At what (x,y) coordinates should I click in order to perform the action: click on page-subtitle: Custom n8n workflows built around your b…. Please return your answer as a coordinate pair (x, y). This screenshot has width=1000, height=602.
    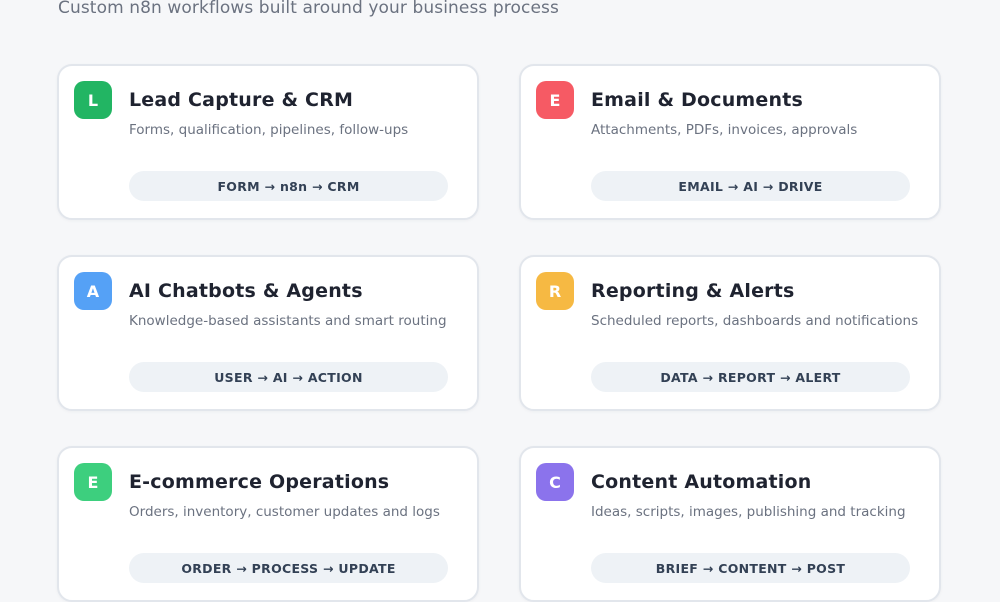
    Looking at the image, I should click on (308, 9).